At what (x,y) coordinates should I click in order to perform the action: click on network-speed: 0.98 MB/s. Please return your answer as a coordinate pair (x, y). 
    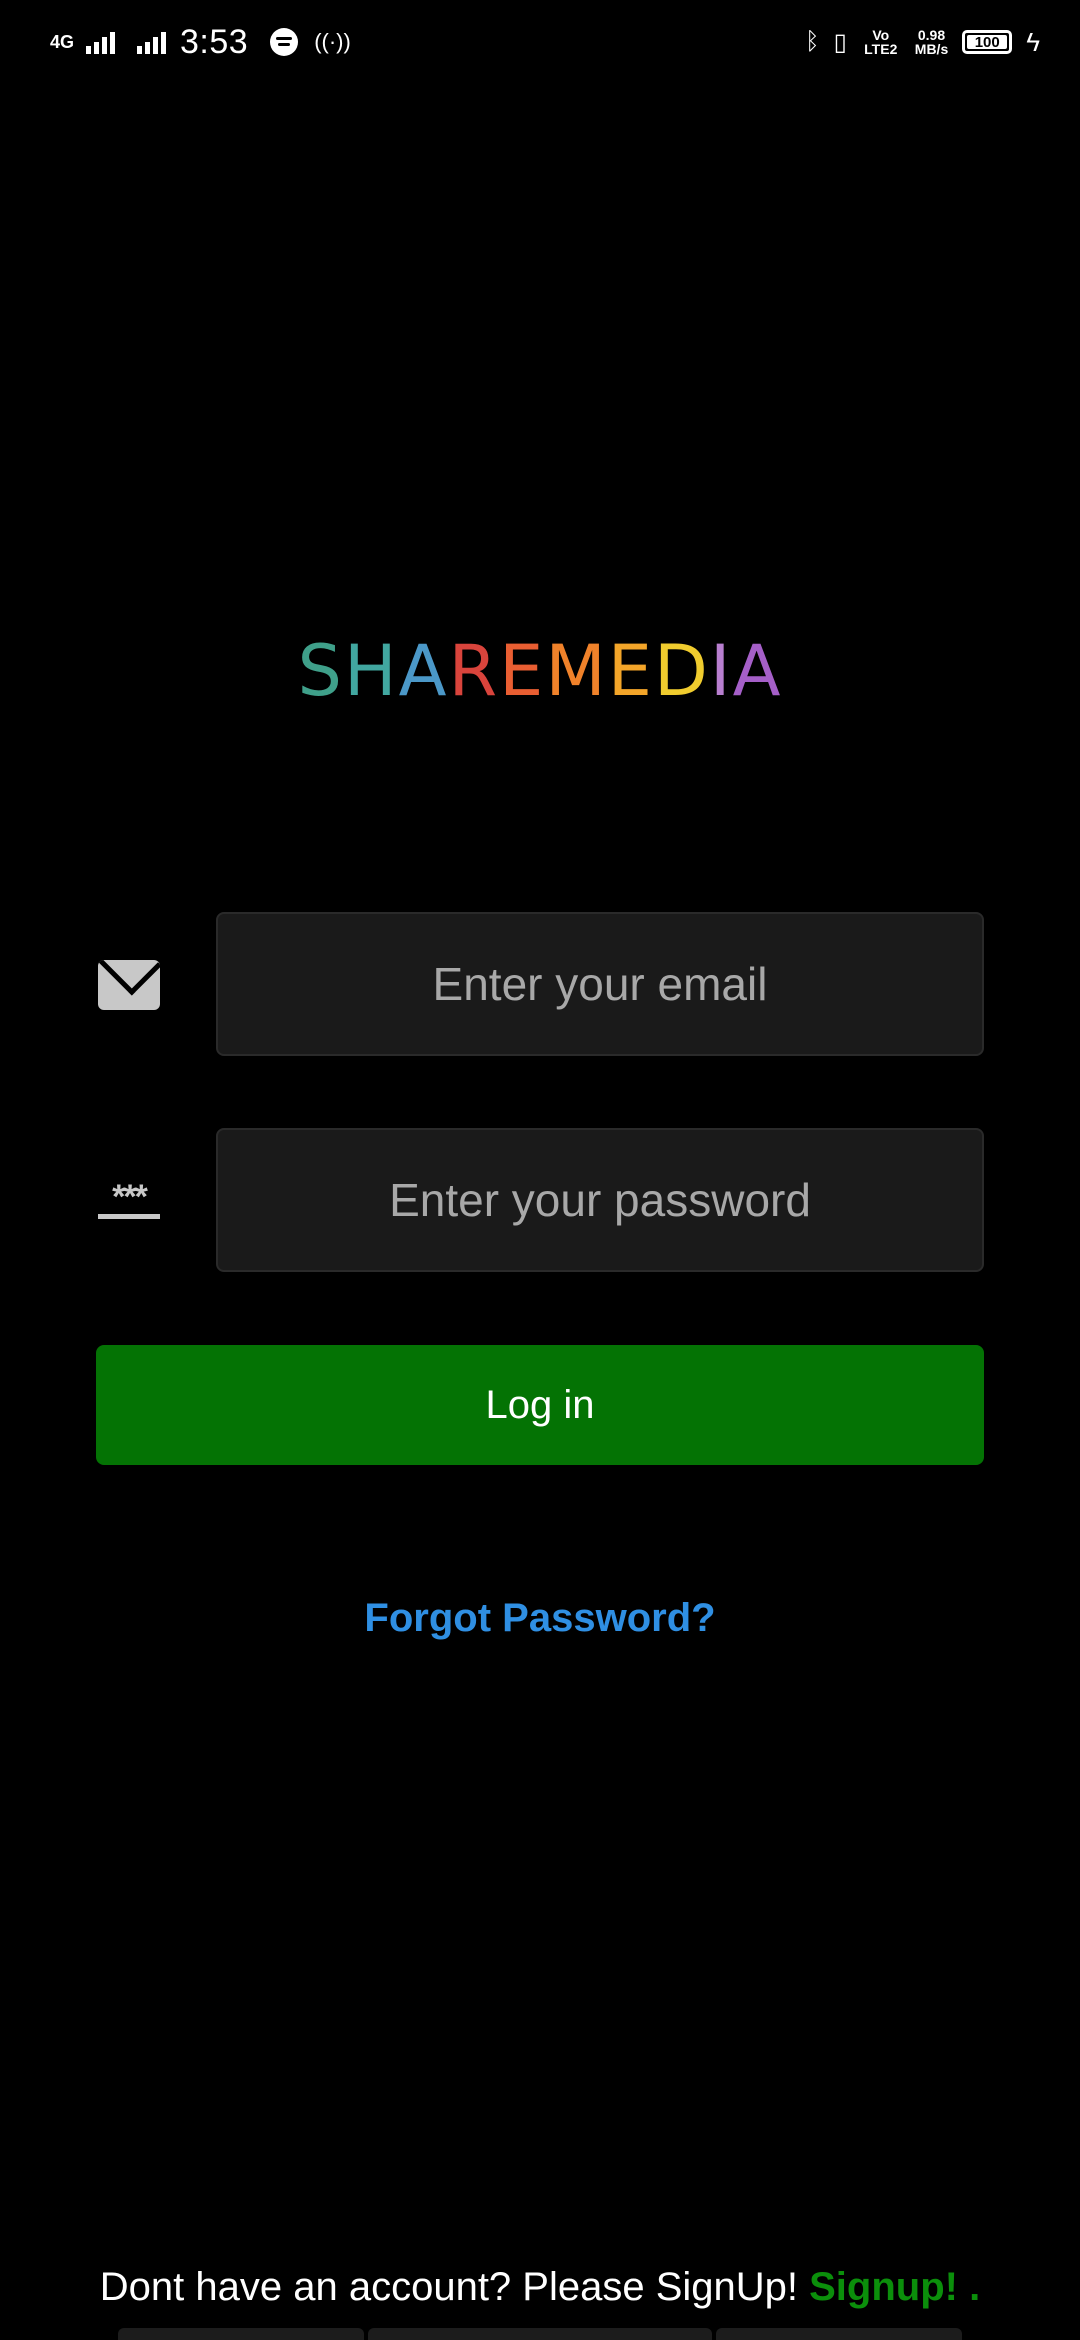
    Looking at the image, I should click on (931, 42).